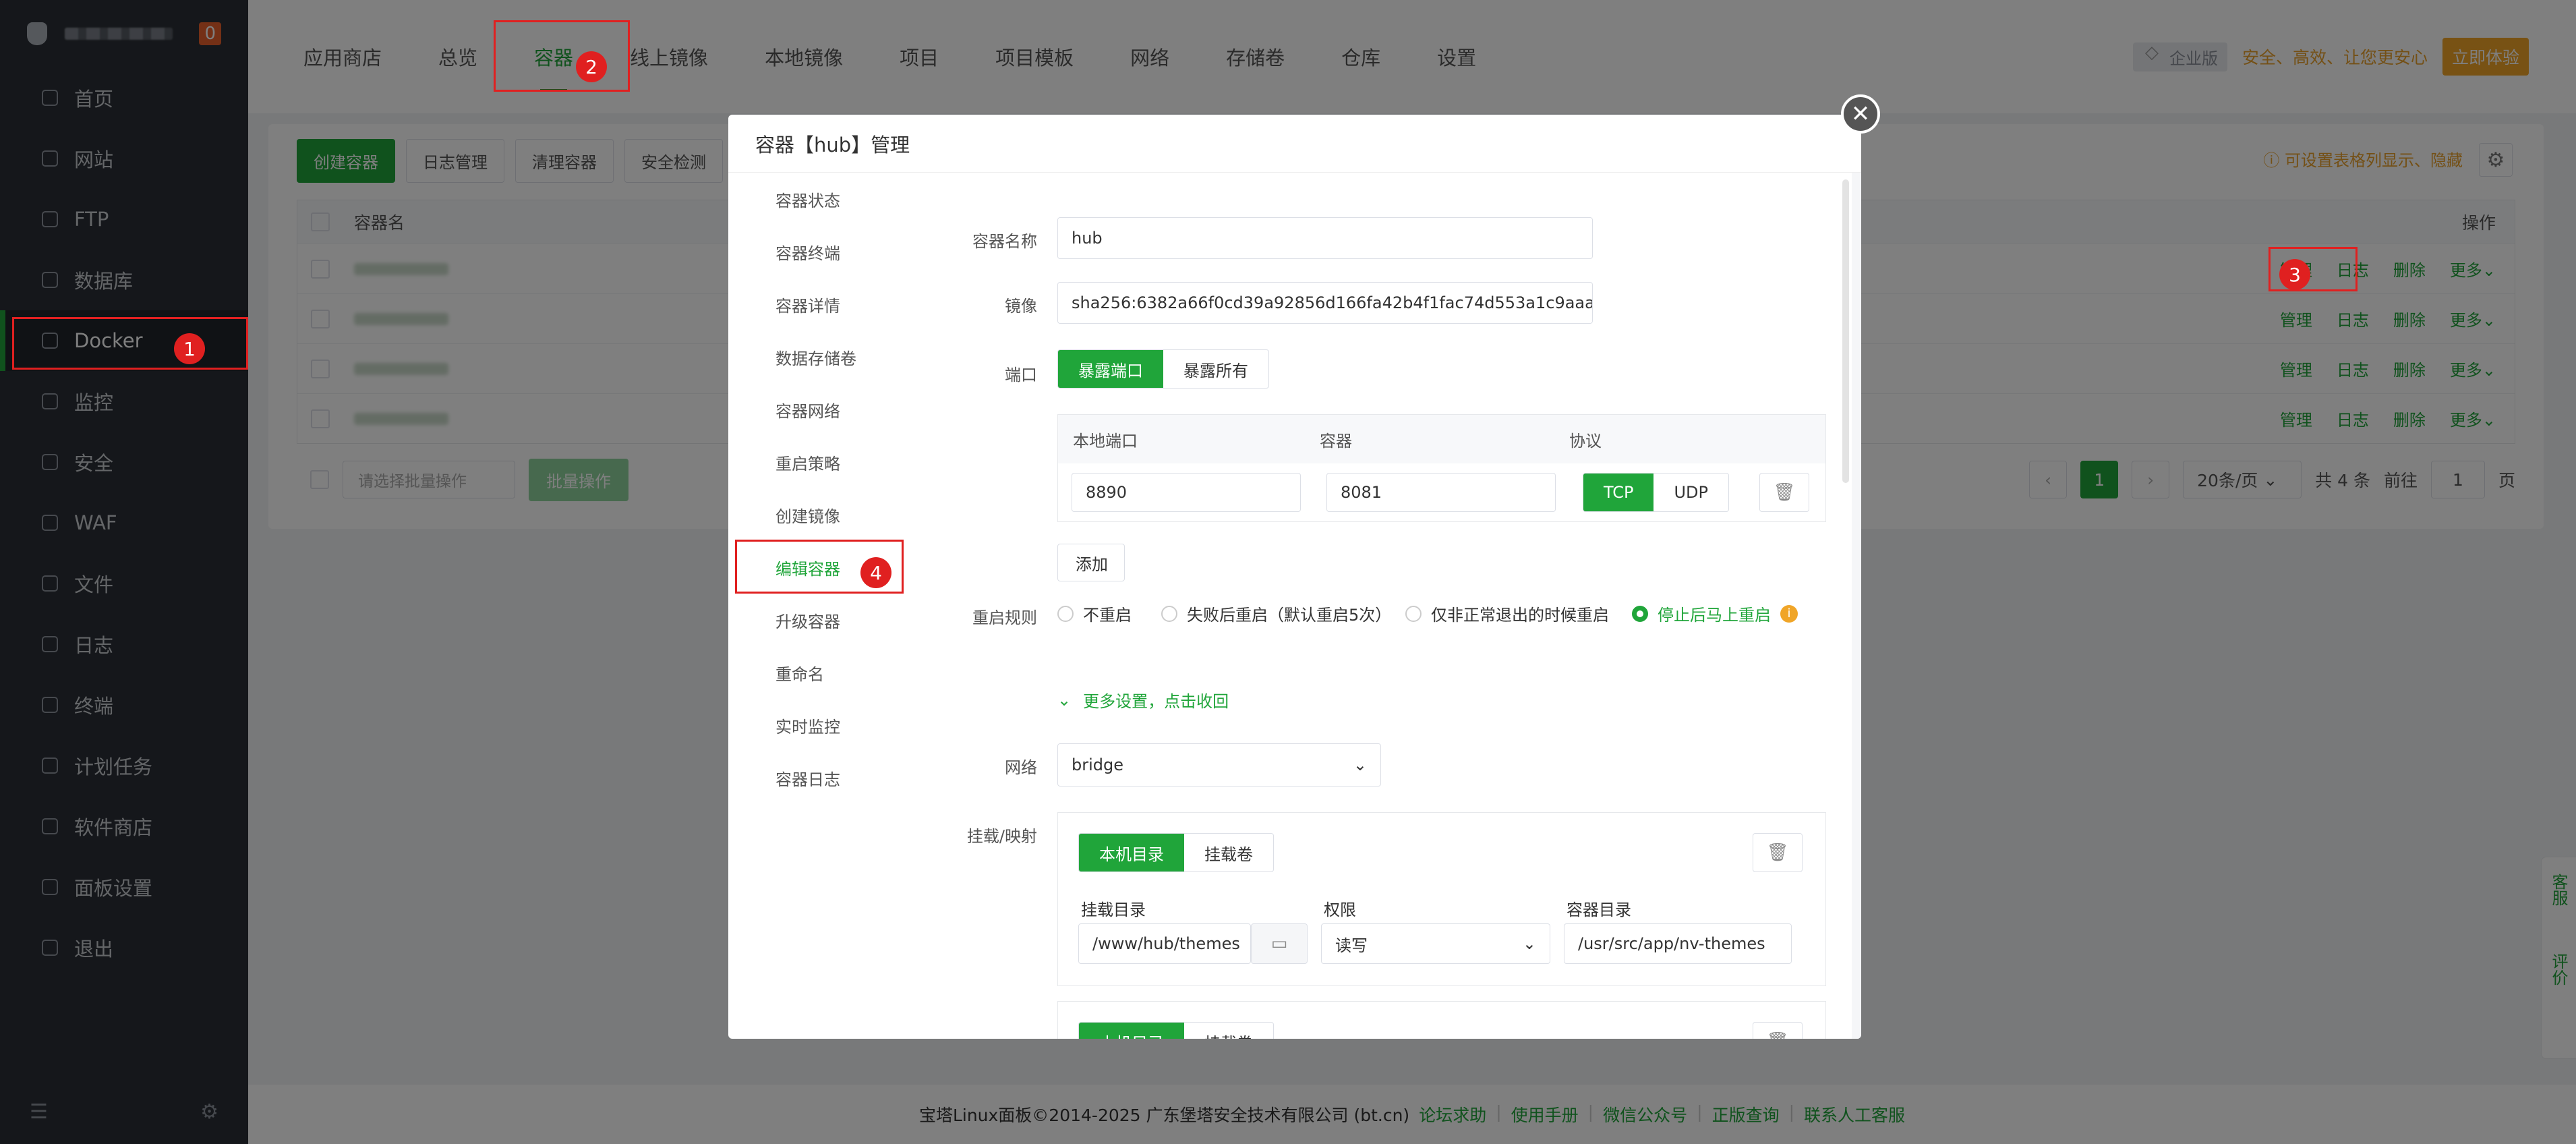 Image resolution: width=2576 pixels, height=1144 pixels. Describe the element at coordinates (876, 572) in the screenshot. I see `annotation-number-4: 4` at that location.